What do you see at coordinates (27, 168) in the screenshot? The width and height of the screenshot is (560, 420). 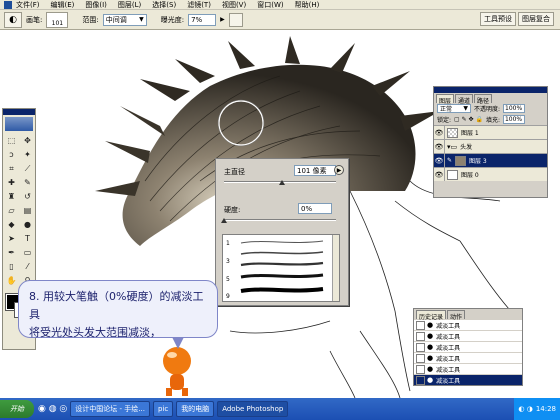 I see `slice-tool-icon: ⟋` at bounding box center [27, 168].